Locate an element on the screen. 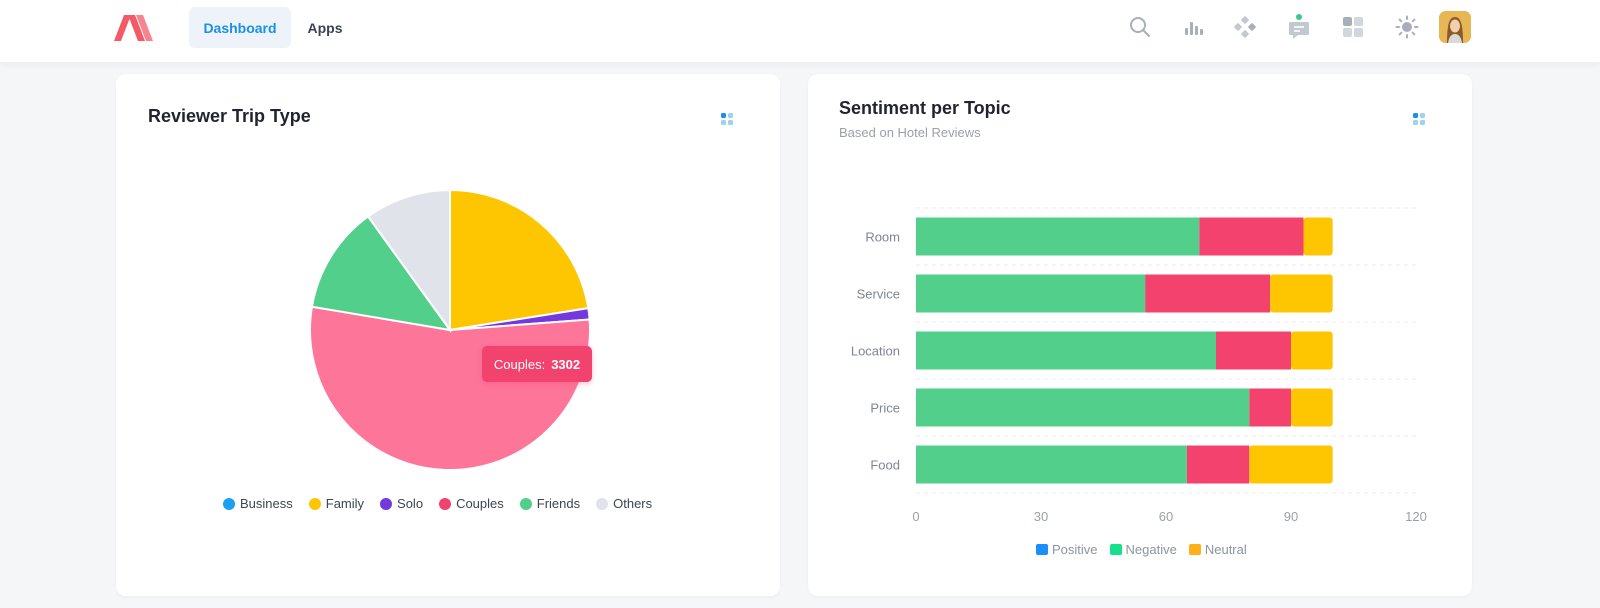 The height and width of the screenshot is (608, 1600). legend-label: Negative is located at coordinates (1151, 549).